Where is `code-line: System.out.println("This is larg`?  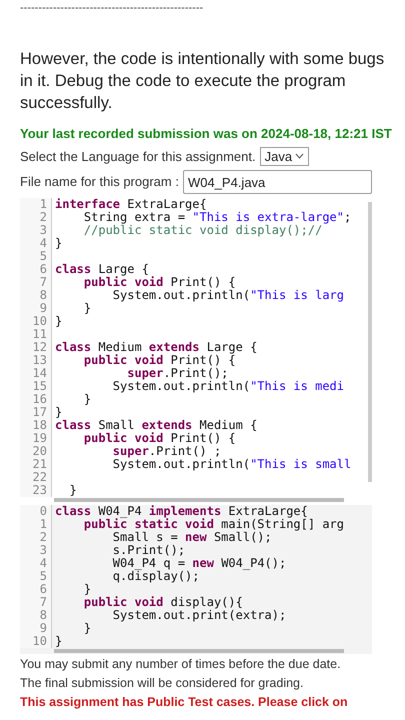
code-line: System.out.println("This is larg is located at coordinates (228, 295).